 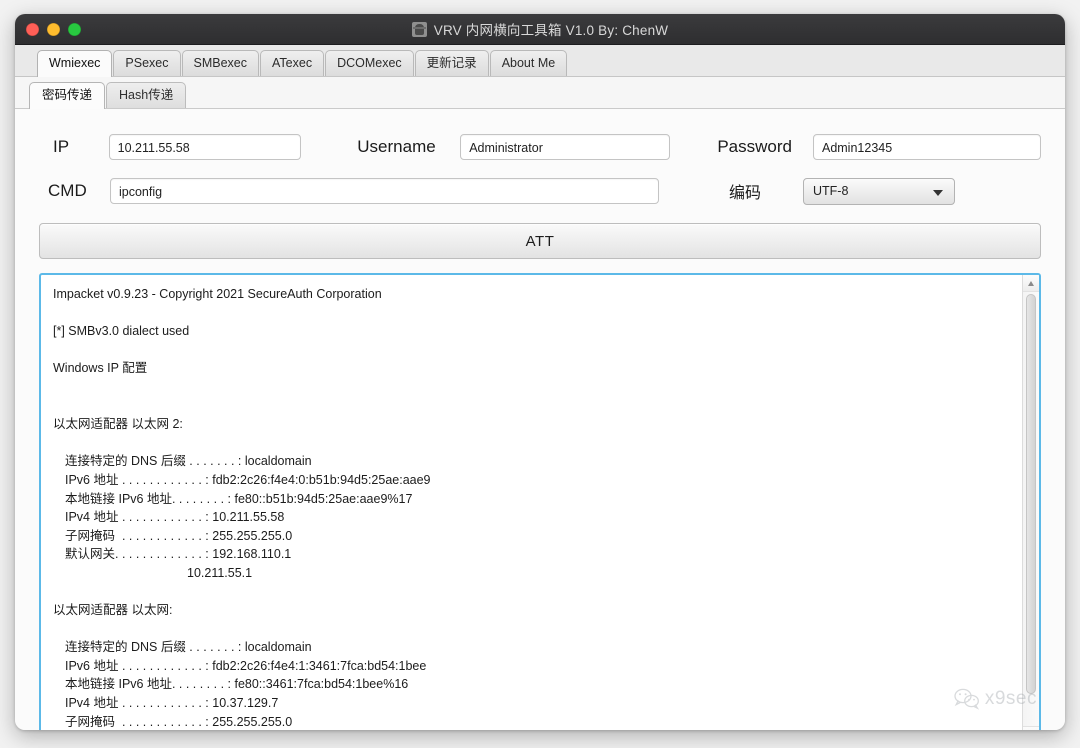 What do you see at coordinates (74, 29) in the screenshot?
I see `zoom-button` at bounding box center [74, 29].